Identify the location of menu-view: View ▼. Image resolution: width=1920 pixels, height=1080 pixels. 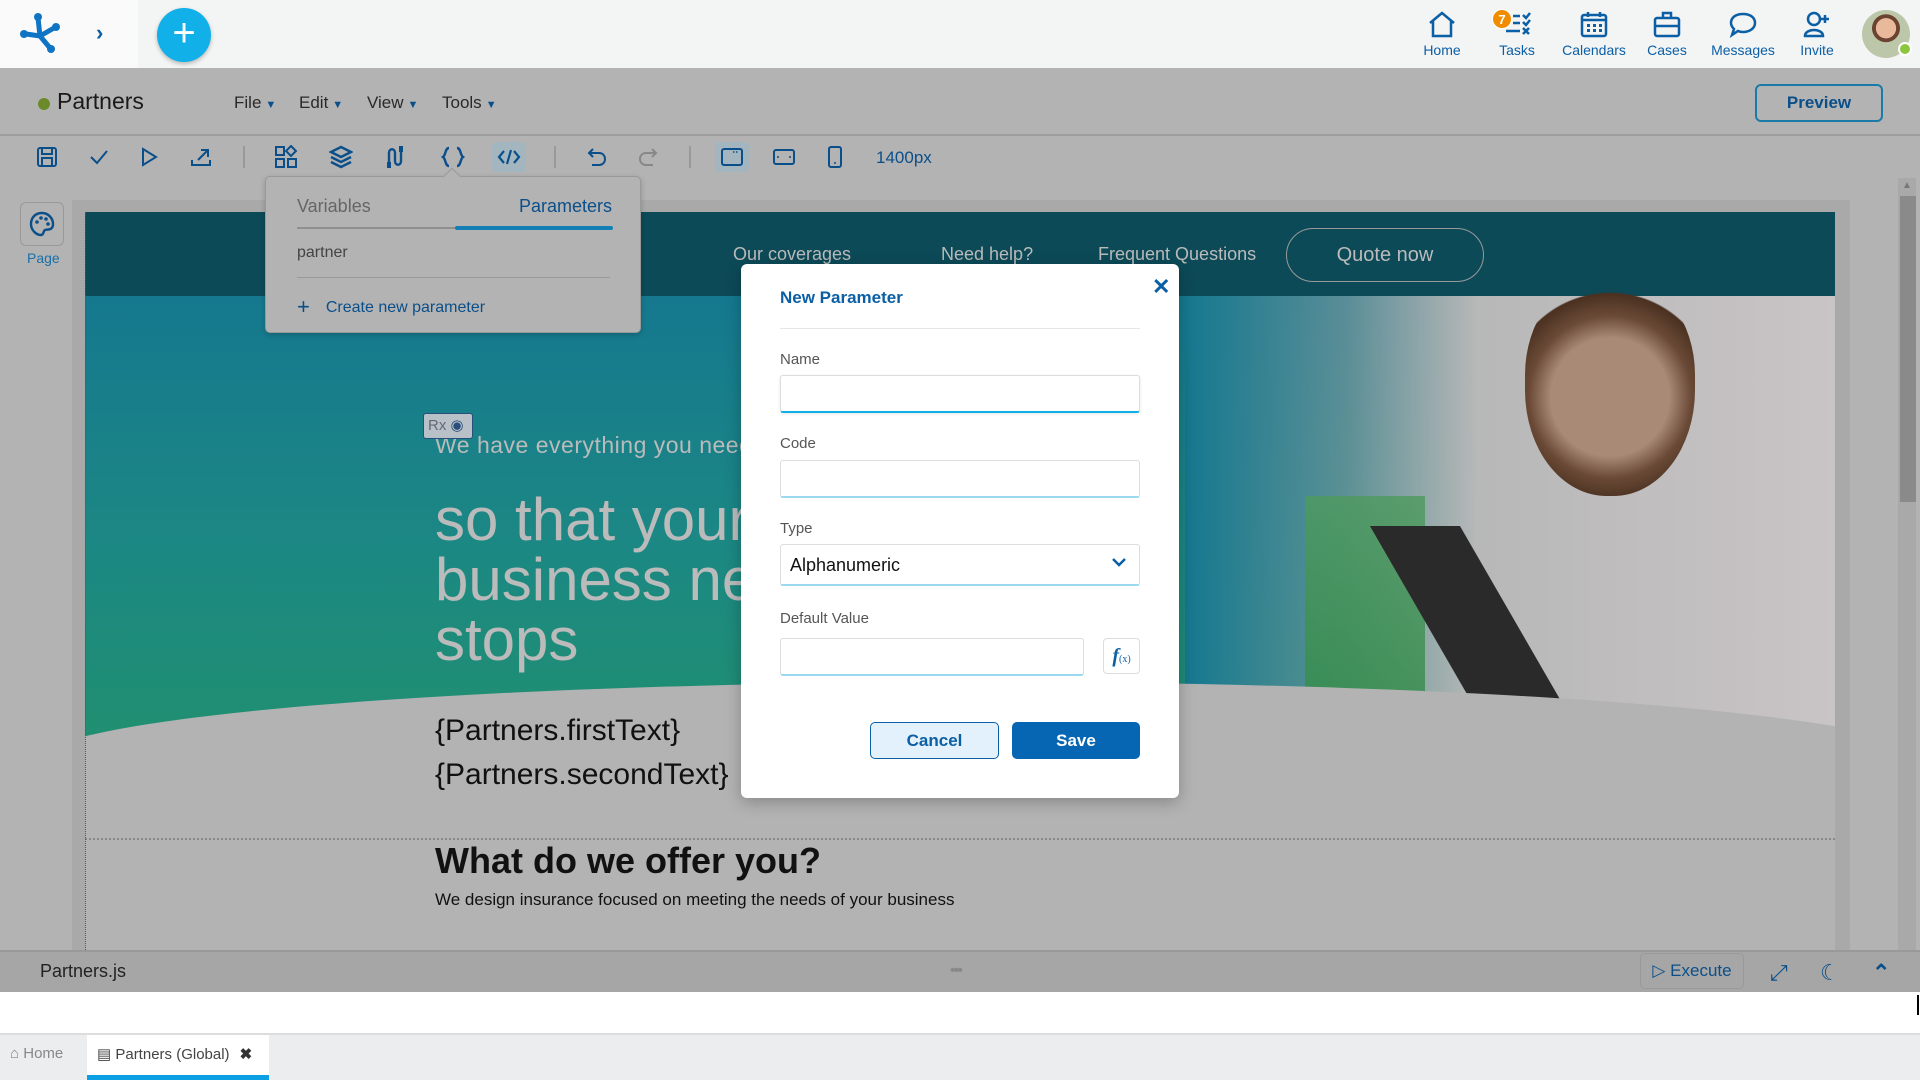
(392, 103).